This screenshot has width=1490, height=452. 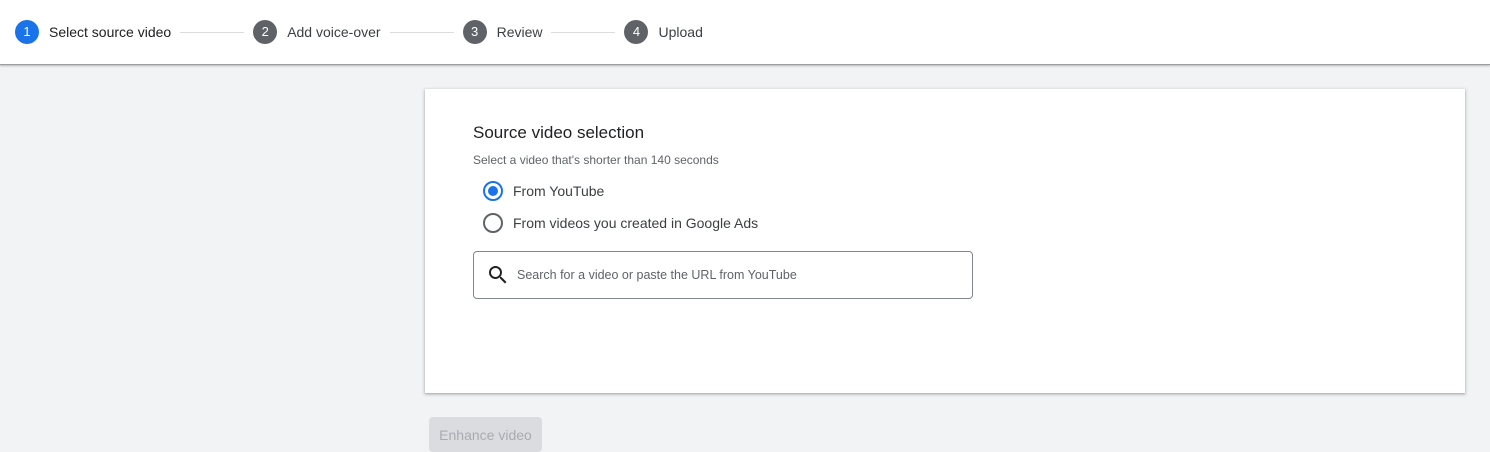 What do you see at coordinates (334, 32) in the screenshot?
I see `step-label: Add voice-over` at bounding box center [334, 32].